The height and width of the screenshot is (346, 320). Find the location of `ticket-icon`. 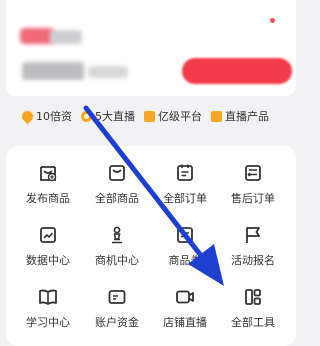

ticket-icon is located at coordinates (149, 116).